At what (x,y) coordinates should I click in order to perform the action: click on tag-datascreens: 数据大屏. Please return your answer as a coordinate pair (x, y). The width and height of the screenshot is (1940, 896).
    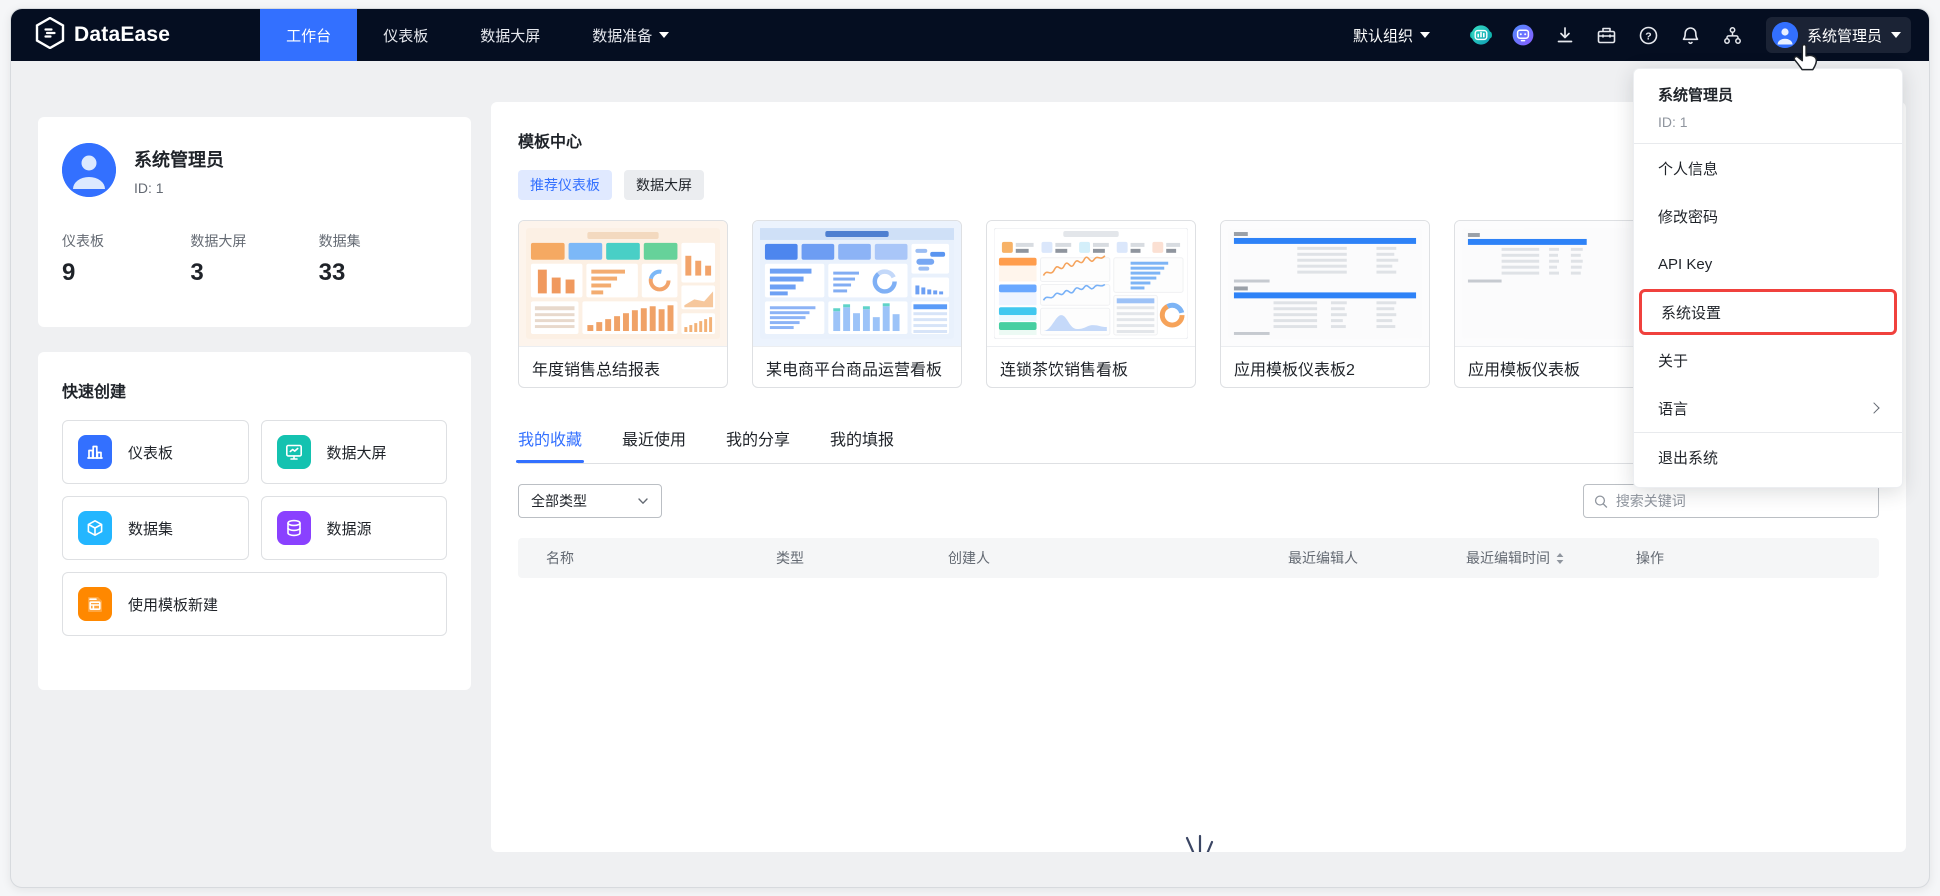
    Looking at the image, I should click on (664, 185).